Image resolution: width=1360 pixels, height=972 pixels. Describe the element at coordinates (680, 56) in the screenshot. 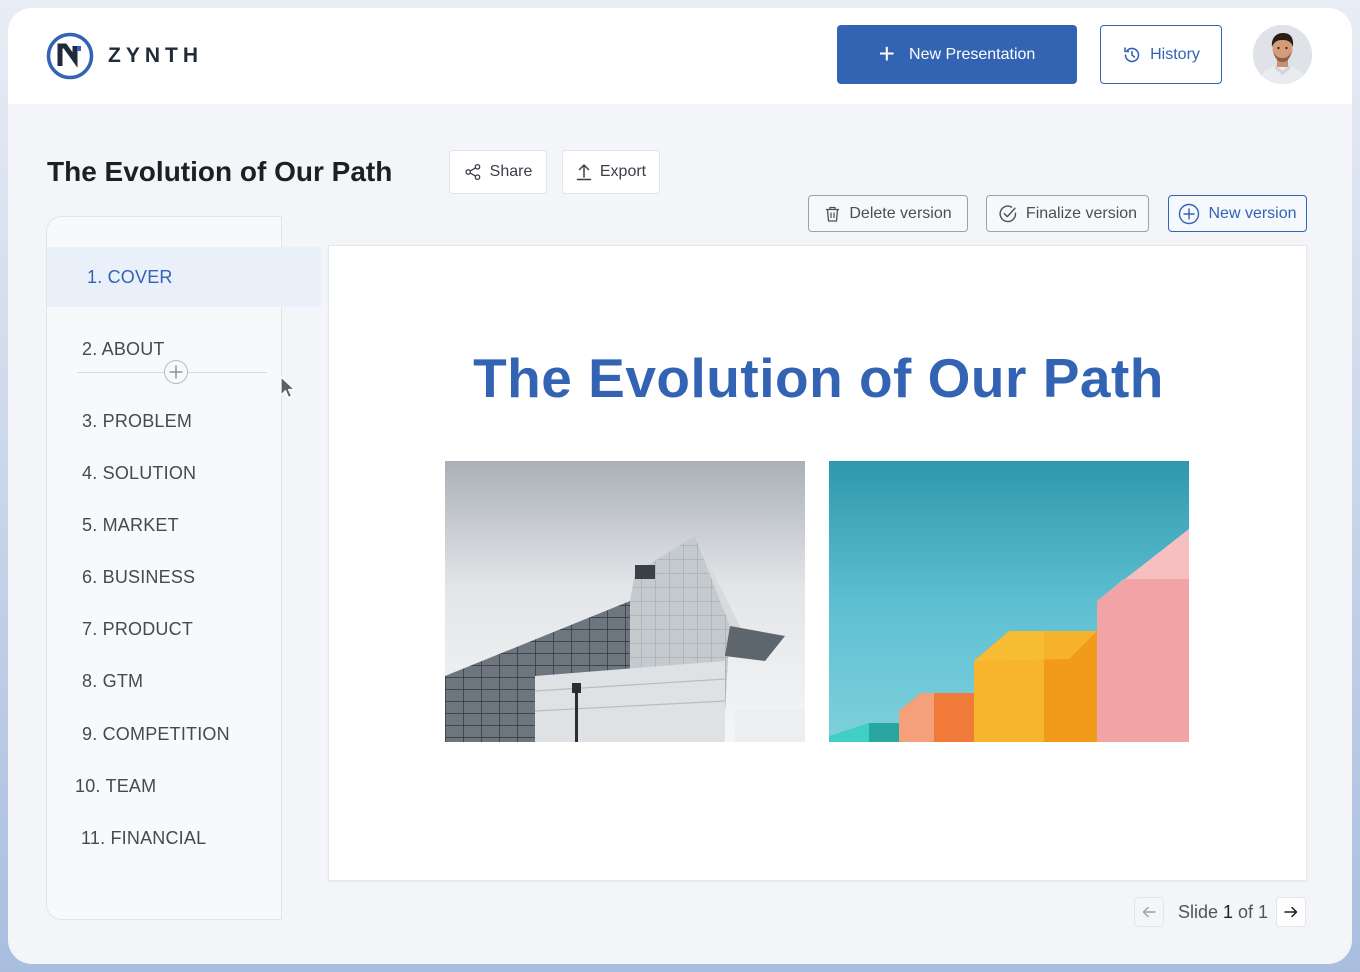

I see `top-header: ZYNTH + New Presentation History` at that location.